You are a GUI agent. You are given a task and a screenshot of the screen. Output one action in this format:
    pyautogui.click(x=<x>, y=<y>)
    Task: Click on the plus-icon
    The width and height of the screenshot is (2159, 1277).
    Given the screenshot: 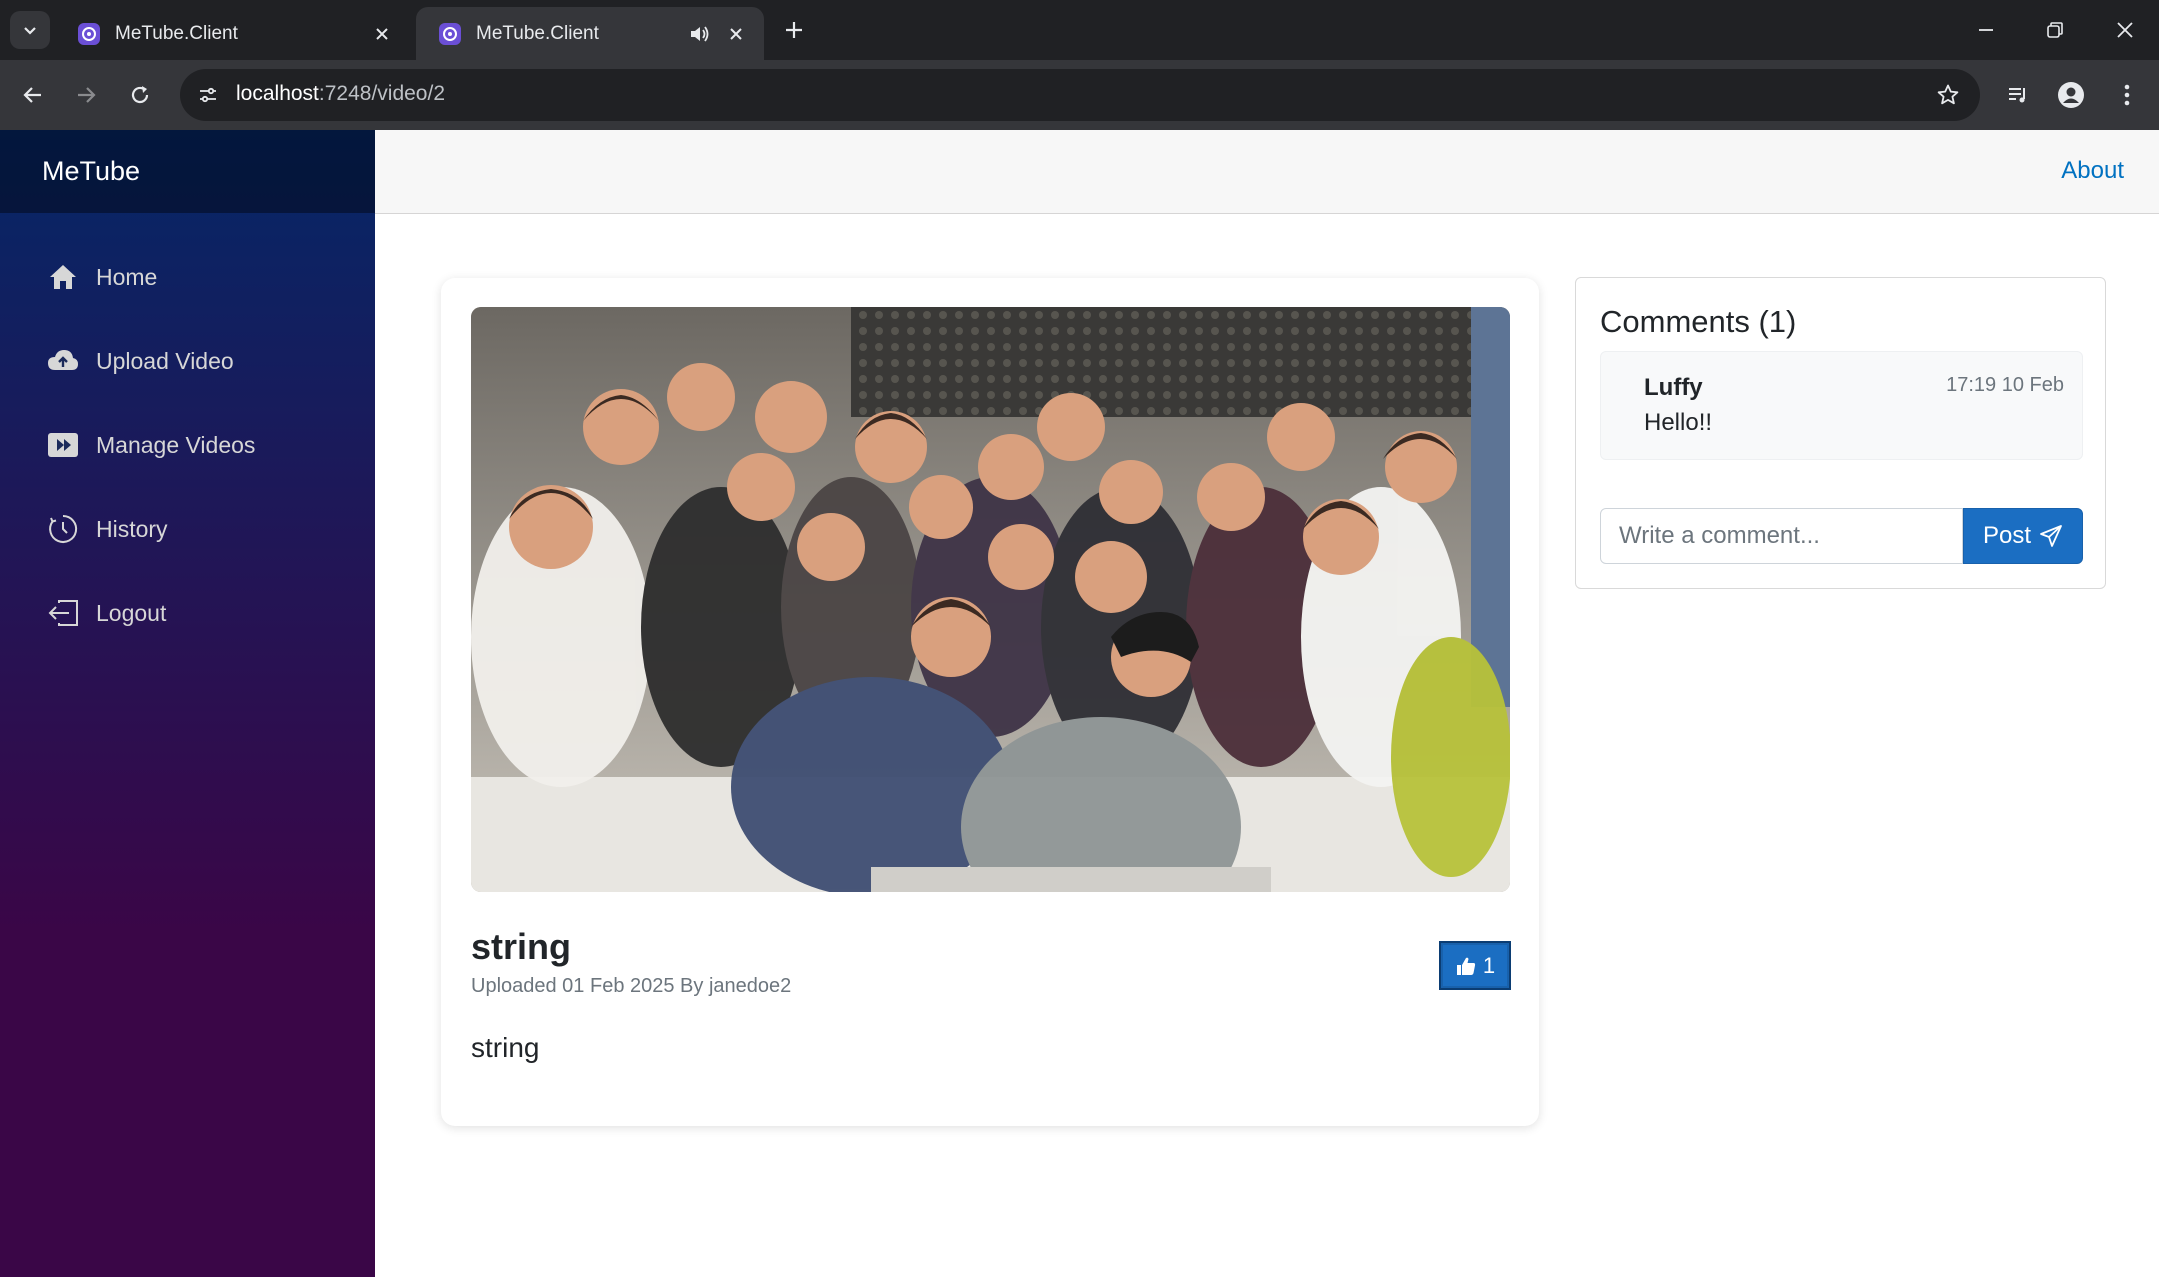 What is the action you would take?
    pyautogui.click(x=794, y=30)
    